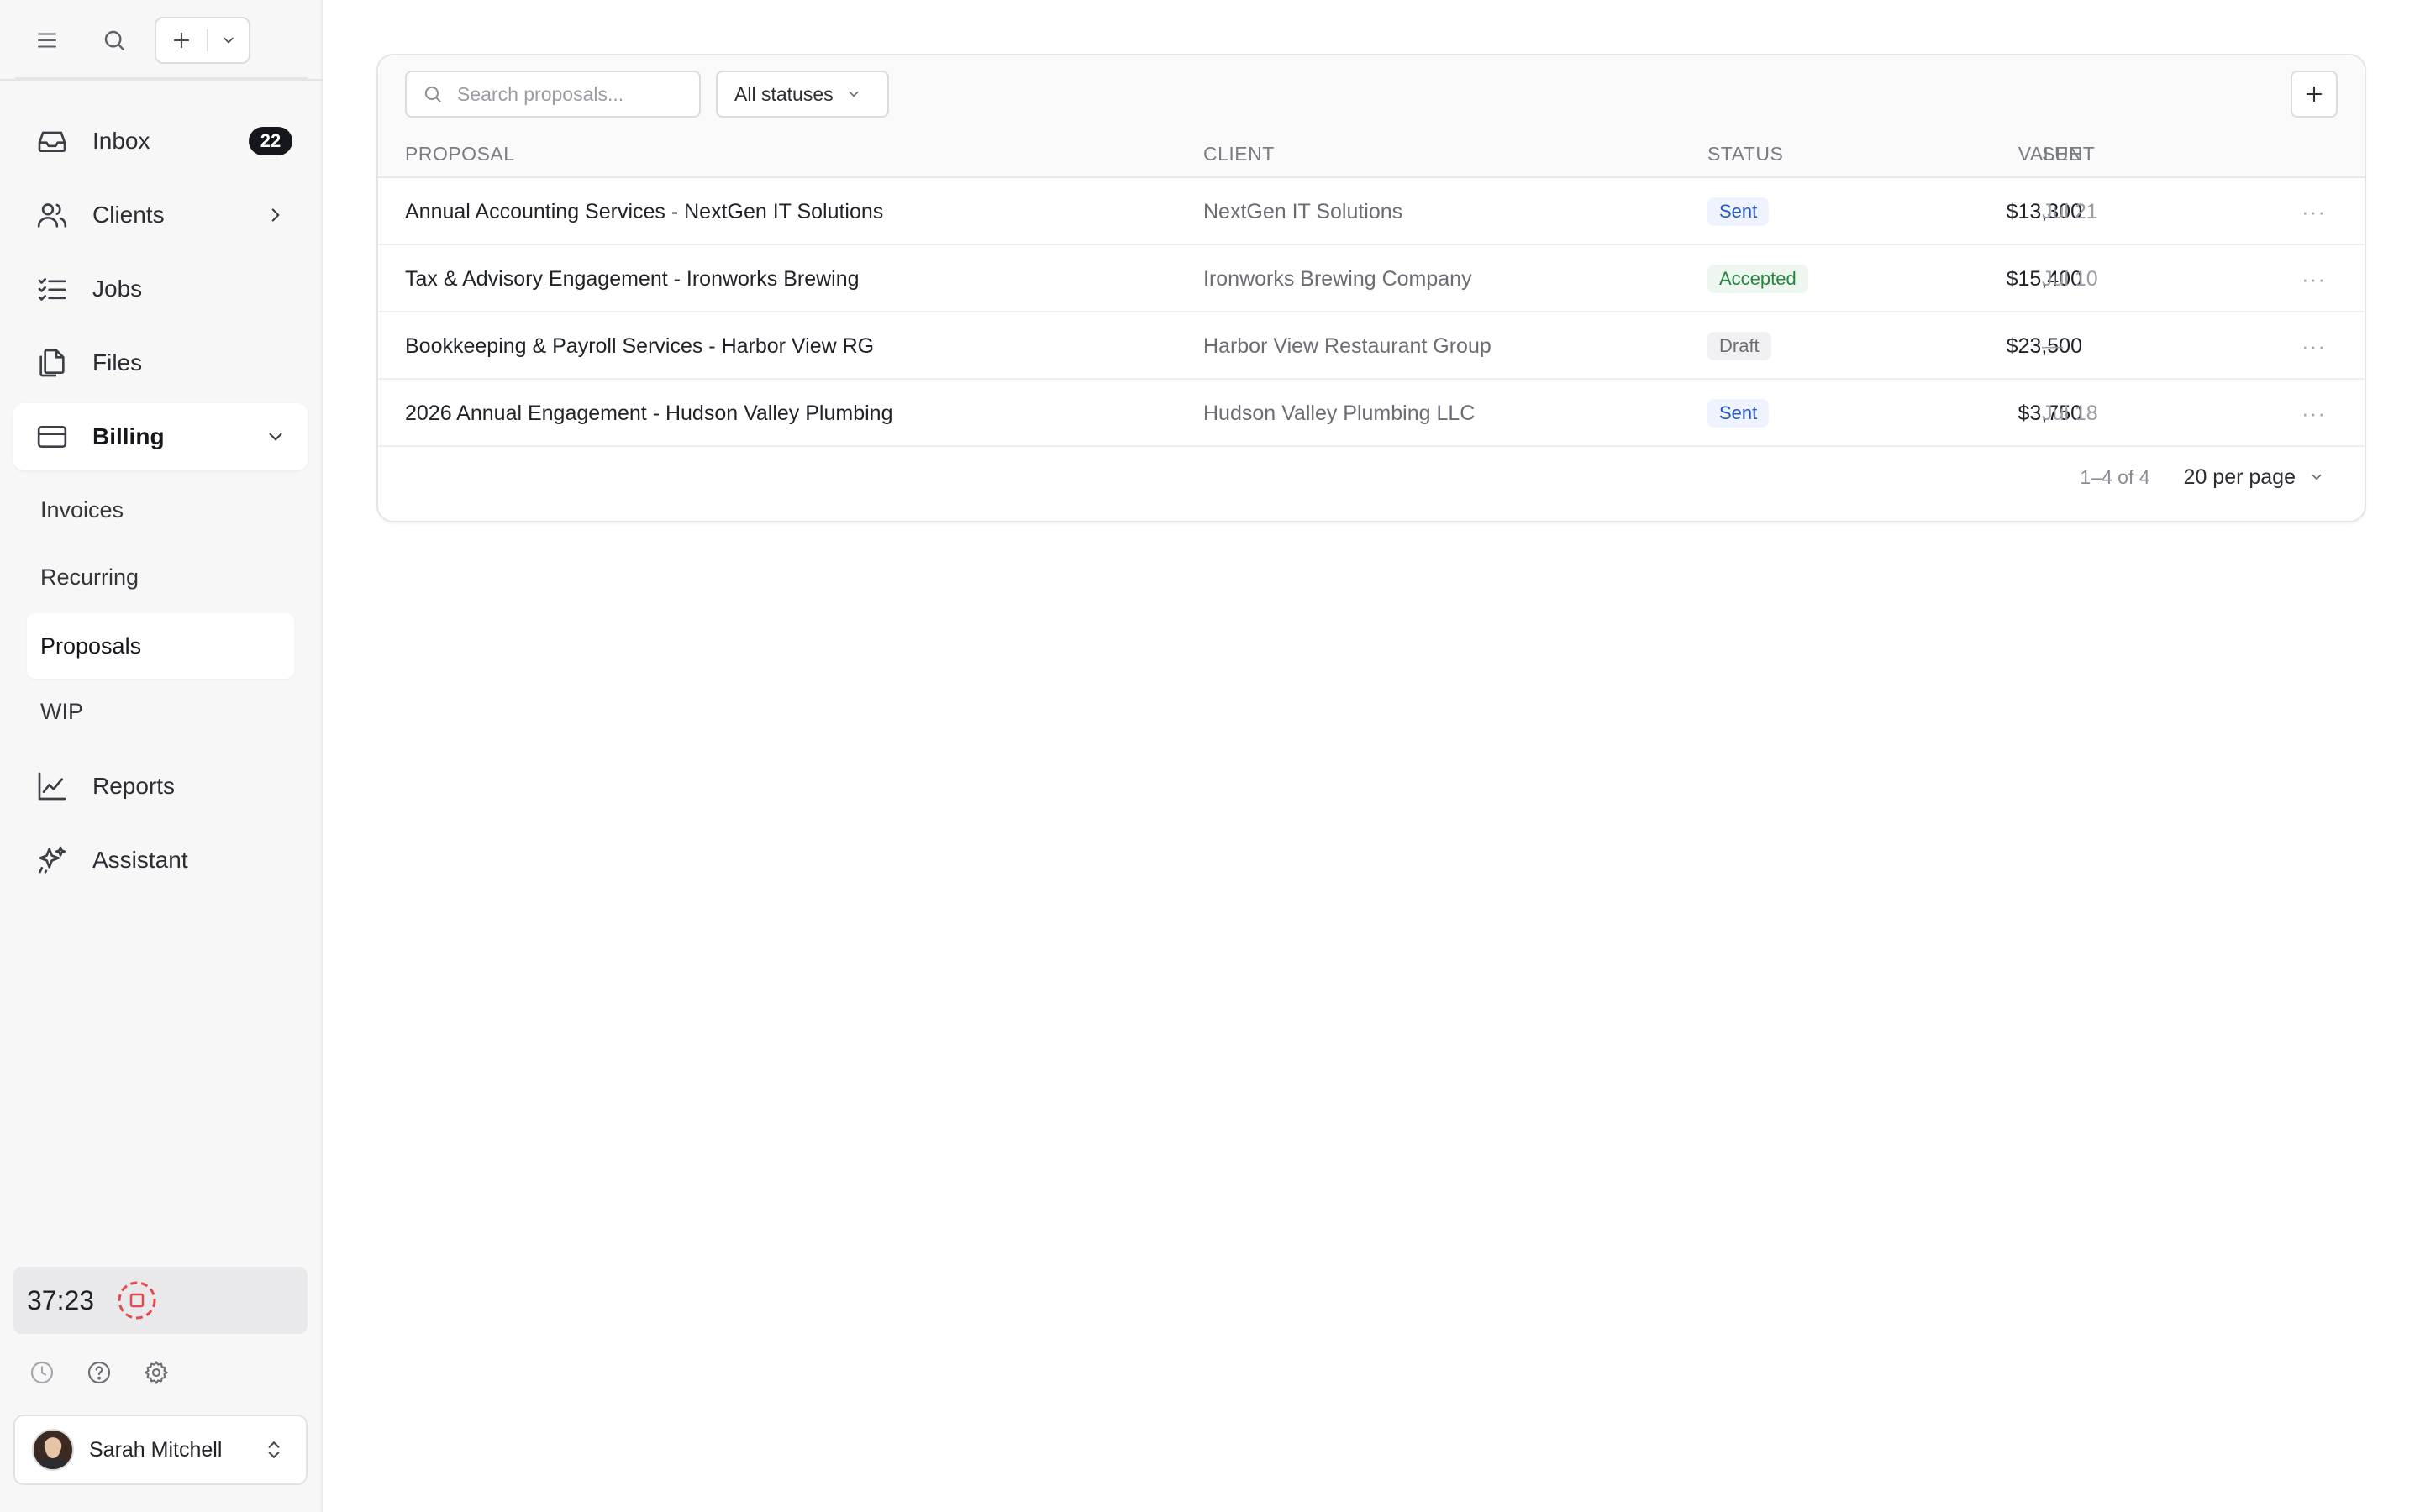 Image resolution: width=2420 pixels, height=1512 pixels. I want to click on sidebar-item-label: Reports, so click(134, 786).